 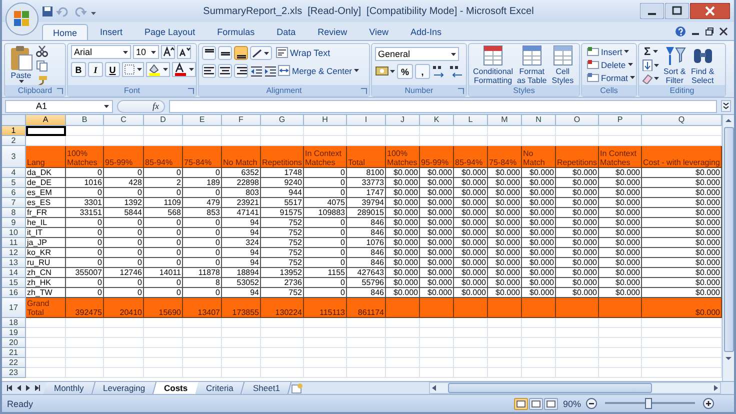 I want to click on wrap-text-icon, so click(x=282, y=52).